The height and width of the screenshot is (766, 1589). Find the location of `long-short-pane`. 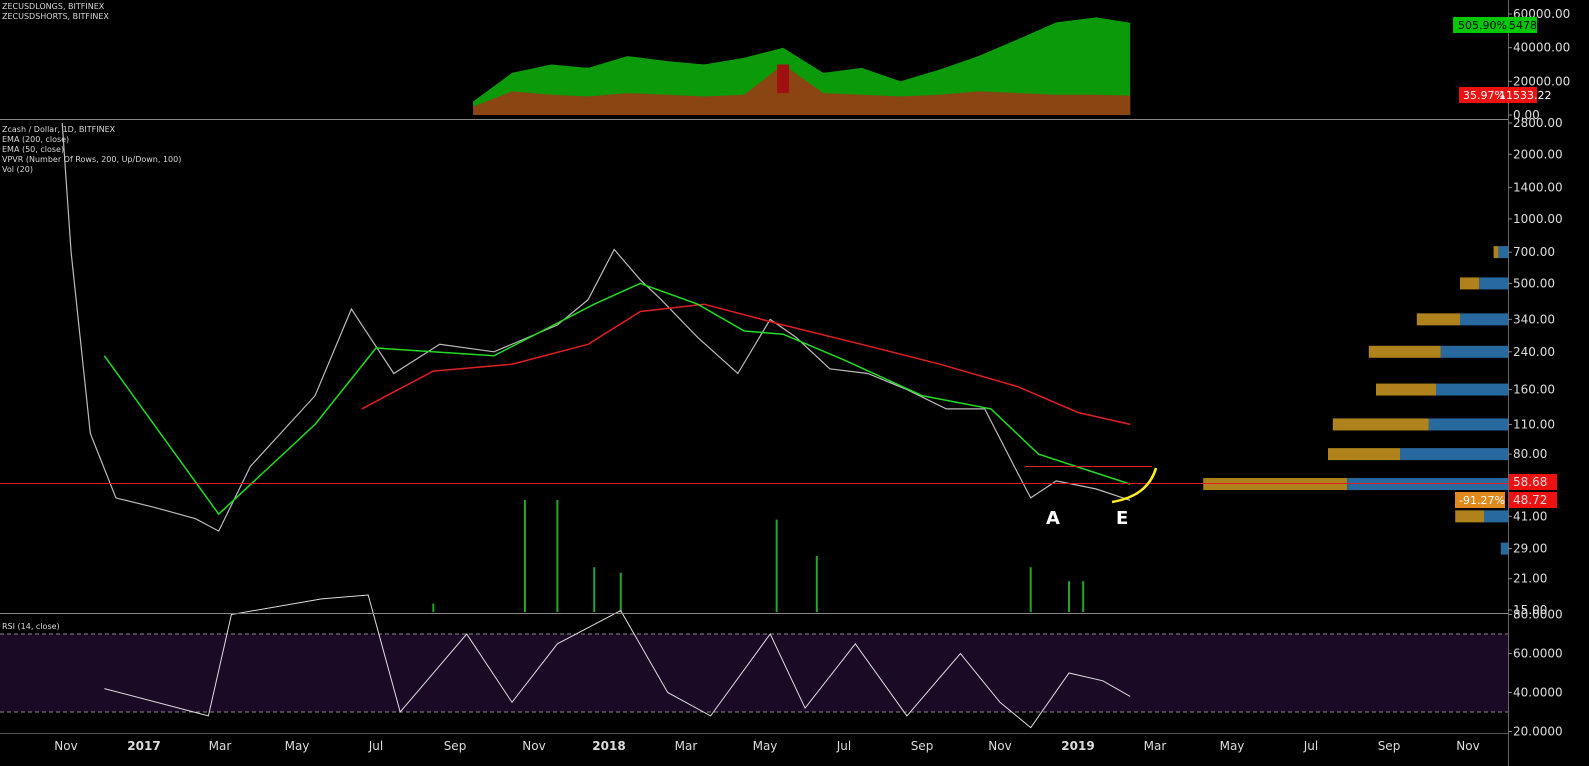

long-short-pane is located at coordinates (802, 66).